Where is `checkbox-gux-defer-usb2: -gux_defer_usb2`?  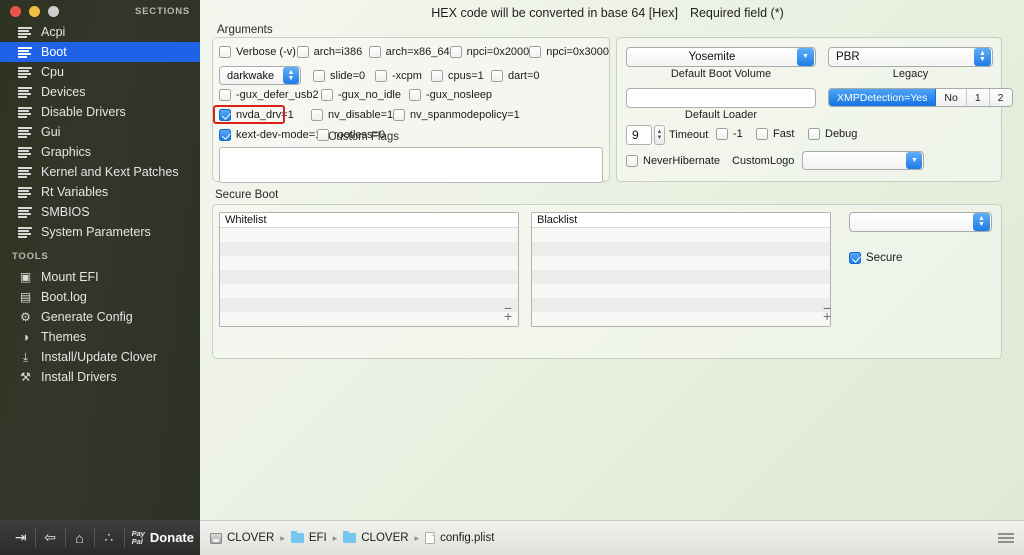
checkbox-gux-defer-usb2: -gux_defer_usb2 is located at coordinates (270, 95).